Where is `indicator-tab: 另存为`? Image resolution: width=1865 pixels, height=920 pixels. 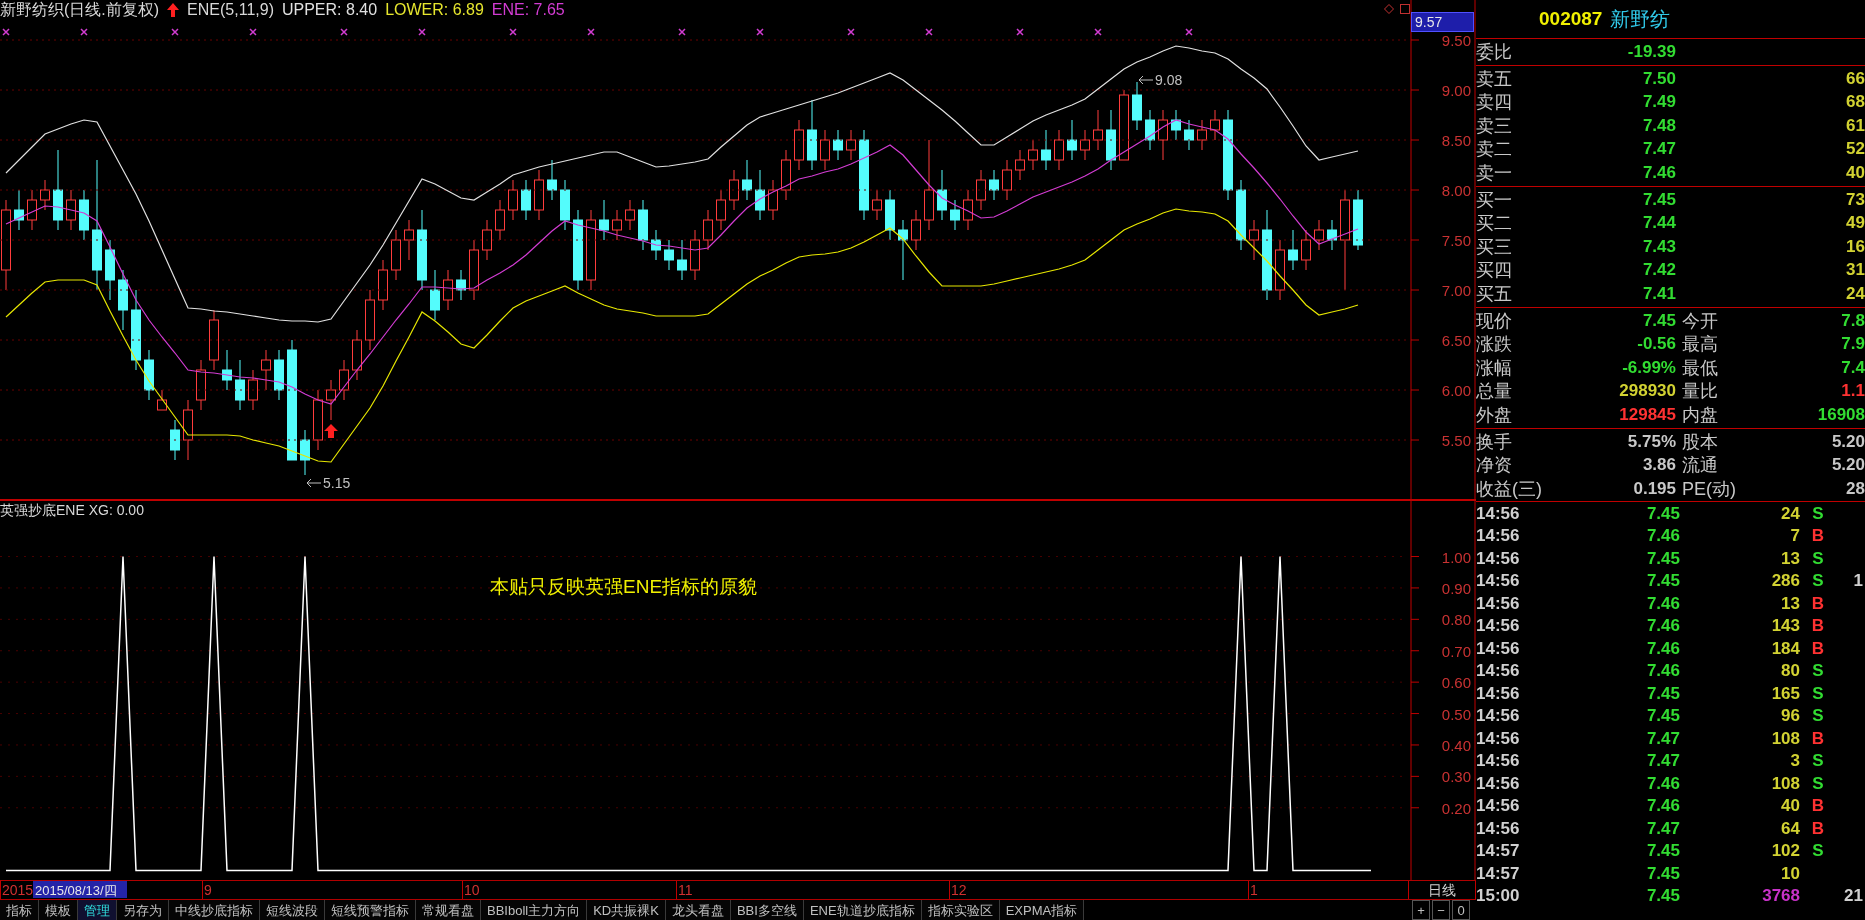
indicator-tab: 另存为 is located at coordinates (143, 910).